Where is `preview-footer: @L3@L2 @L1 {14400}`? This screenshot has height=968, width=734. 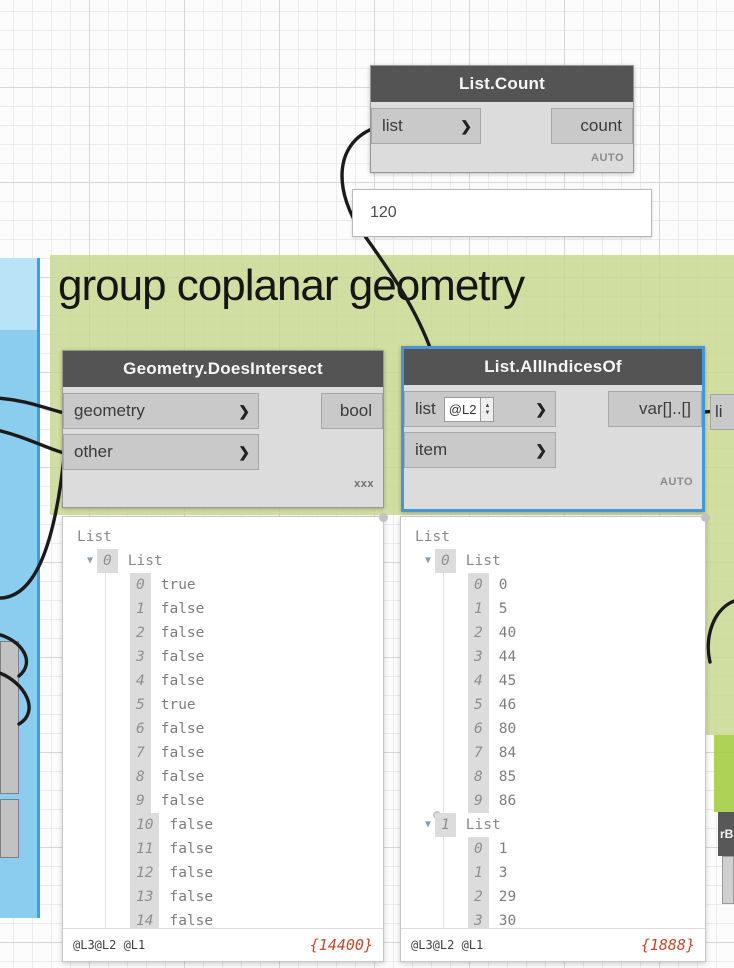
preview-footer: @L3@L2 @L1 {14400} is located at coordinates (223, 944).